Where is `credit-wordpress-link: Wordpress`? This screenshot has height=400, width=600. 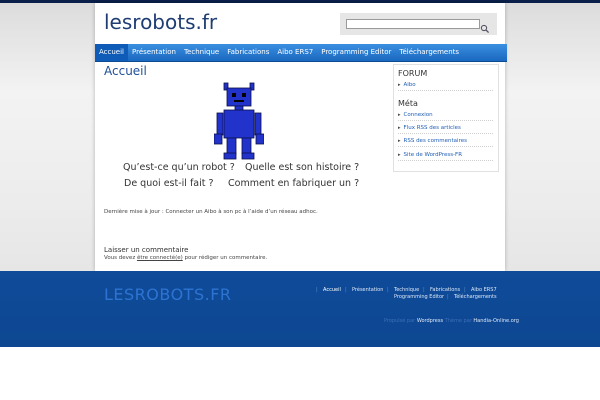 credit-wordpress-link: Wordpress is located at coordinates (430, 321).